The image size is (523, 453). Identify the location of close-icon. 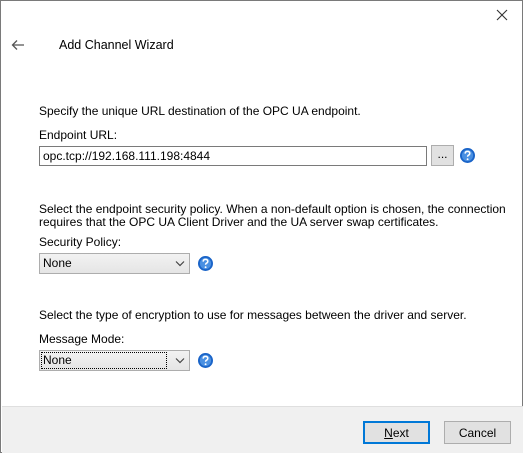
(502, 15).